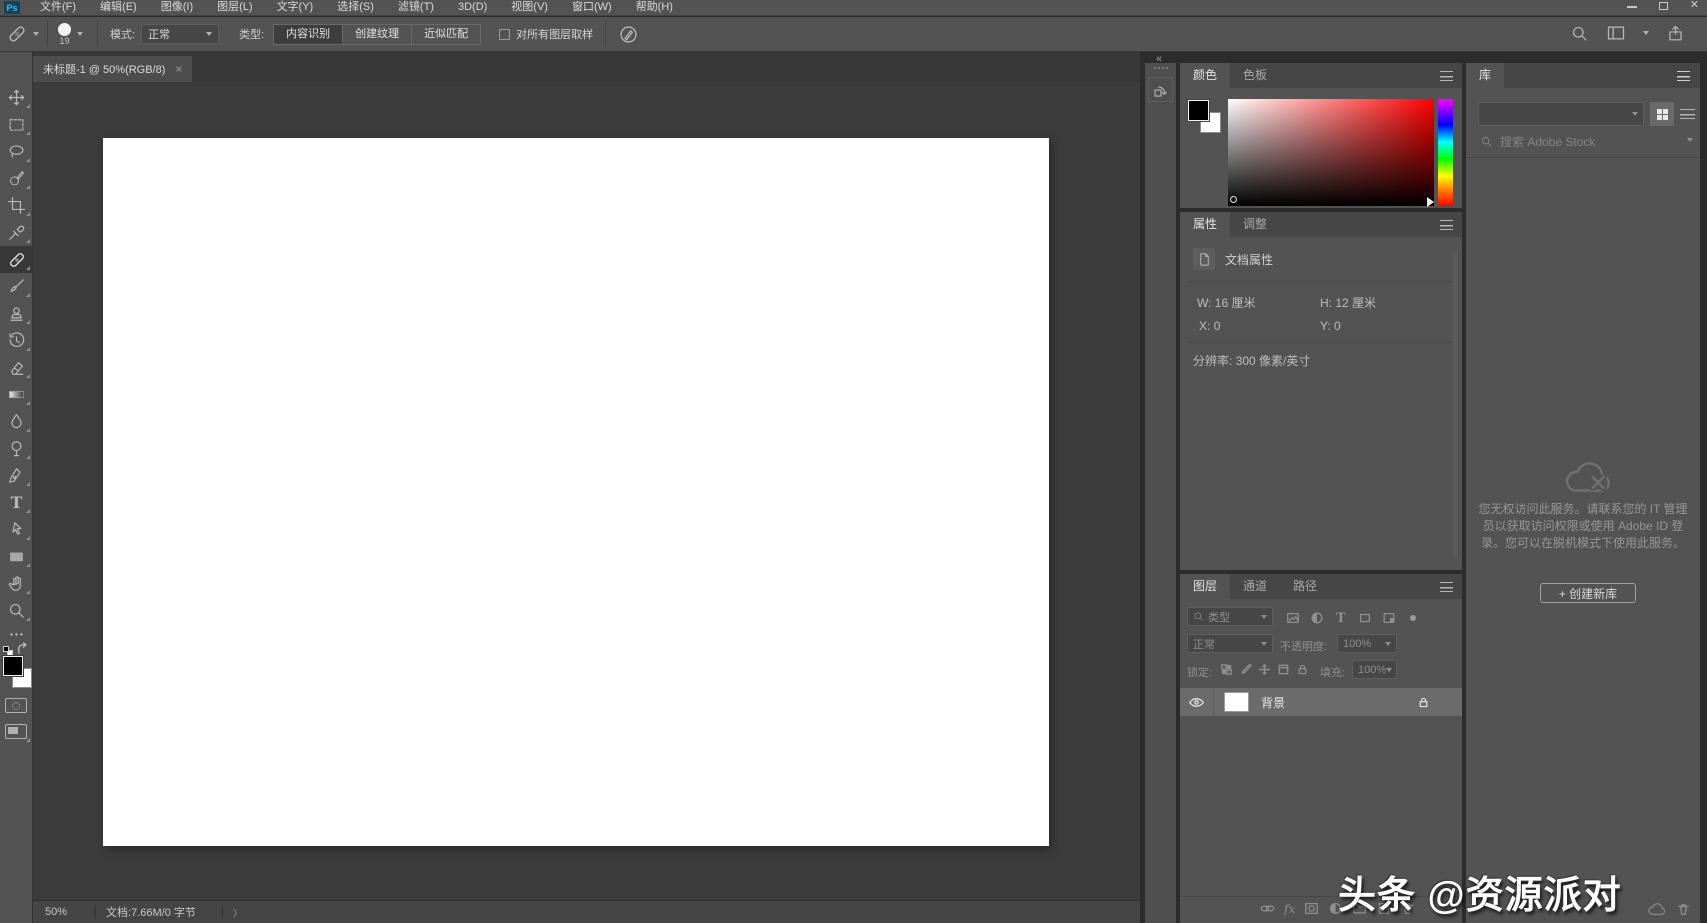 Image resolution: width=1707 pixels, height=923 pixels. I want to click on create-texture-button: 创建纹理, so click(377, 34).